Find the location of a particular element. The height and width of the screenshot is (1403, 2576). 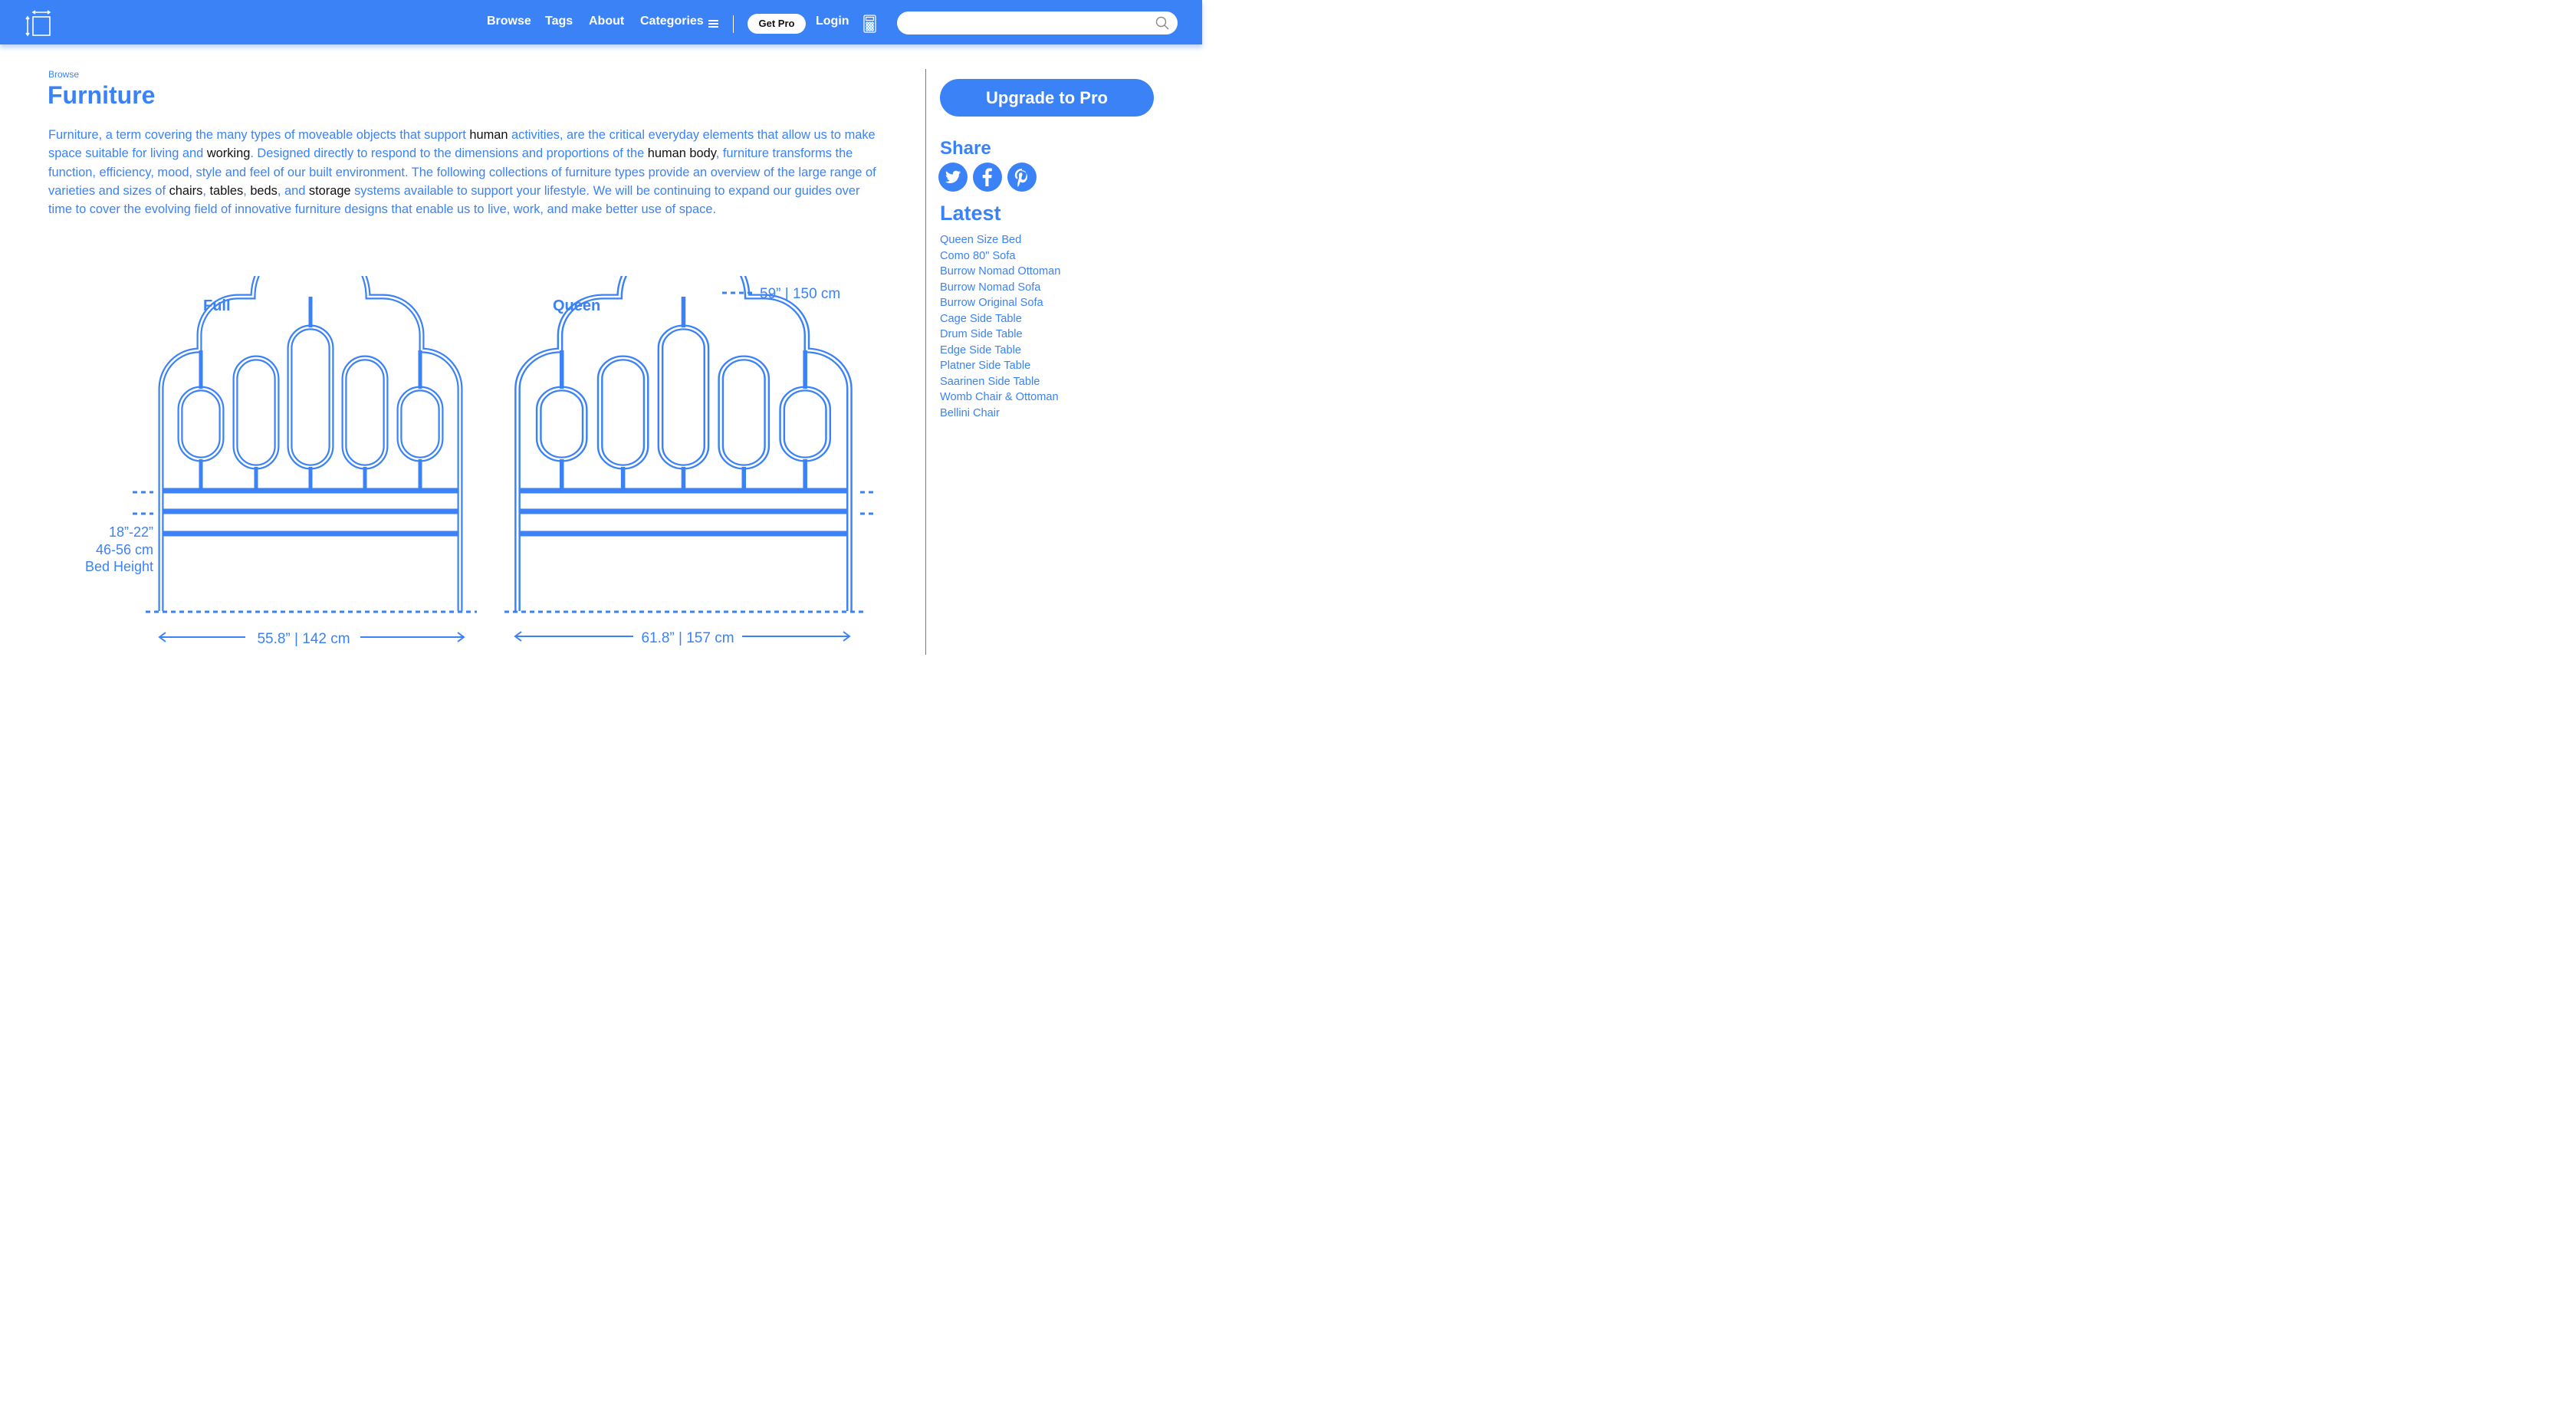

pinterest-icon is located at coordinates (1022, 177).